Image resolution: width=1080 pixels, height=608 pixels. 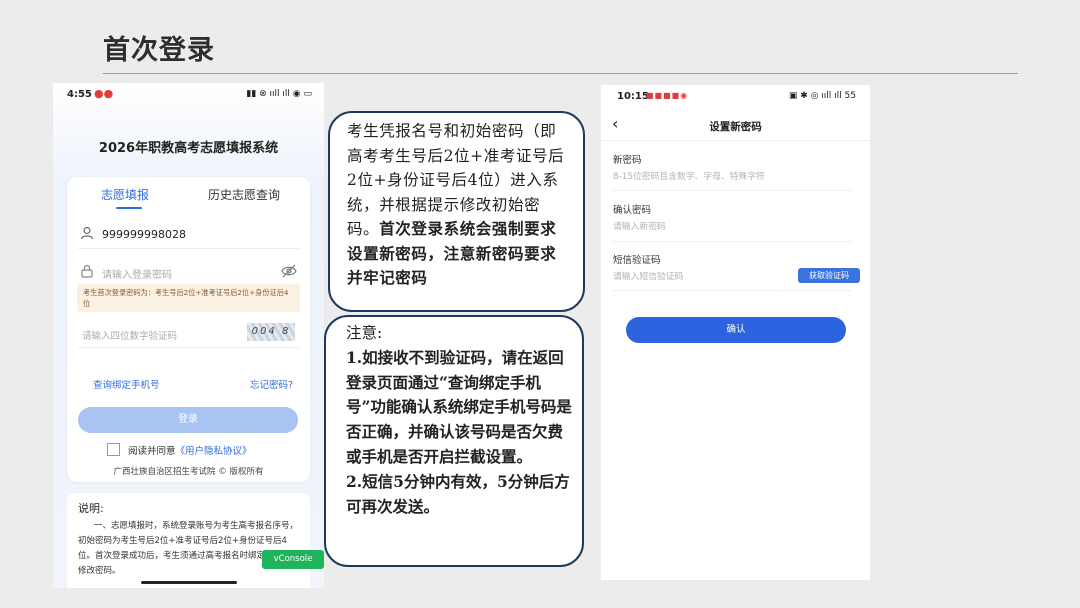 What do you see at coordinates (735, 140) in the screenshot?
I see `nav-divider` at bounding box center [735, 140].